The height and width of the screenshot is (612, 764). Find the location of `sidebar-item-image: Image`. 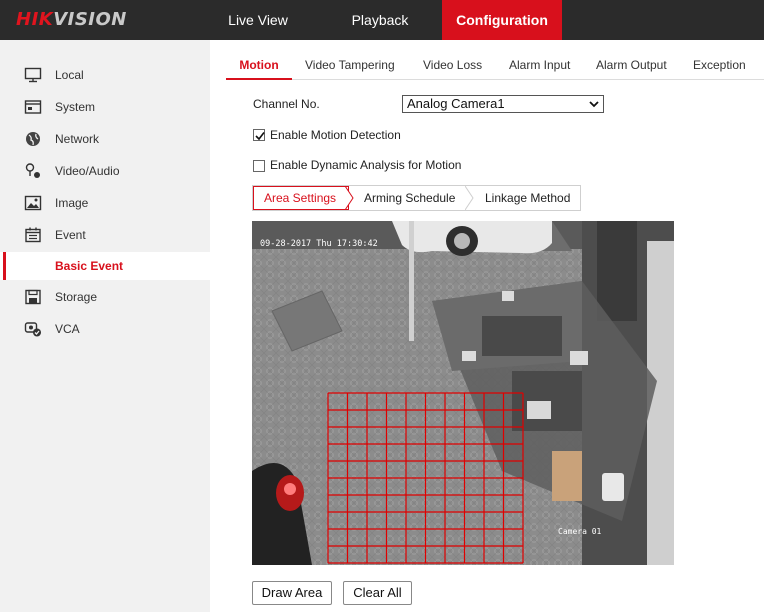

sidebar-item-image: Image is located at coordinates (105, 203).